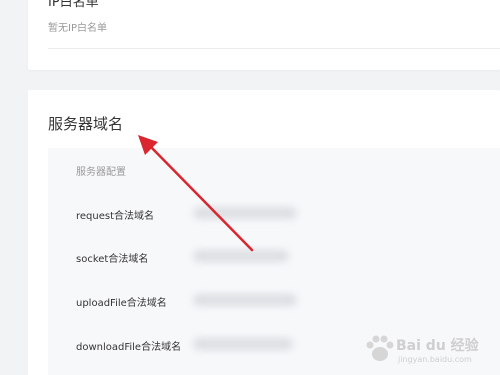 Image resolution: width=500 pixels, height=375 pixels. Describe the element at coordinates (101, 172) in the screenshot. I see `table-header: 服务器配置` at that location.